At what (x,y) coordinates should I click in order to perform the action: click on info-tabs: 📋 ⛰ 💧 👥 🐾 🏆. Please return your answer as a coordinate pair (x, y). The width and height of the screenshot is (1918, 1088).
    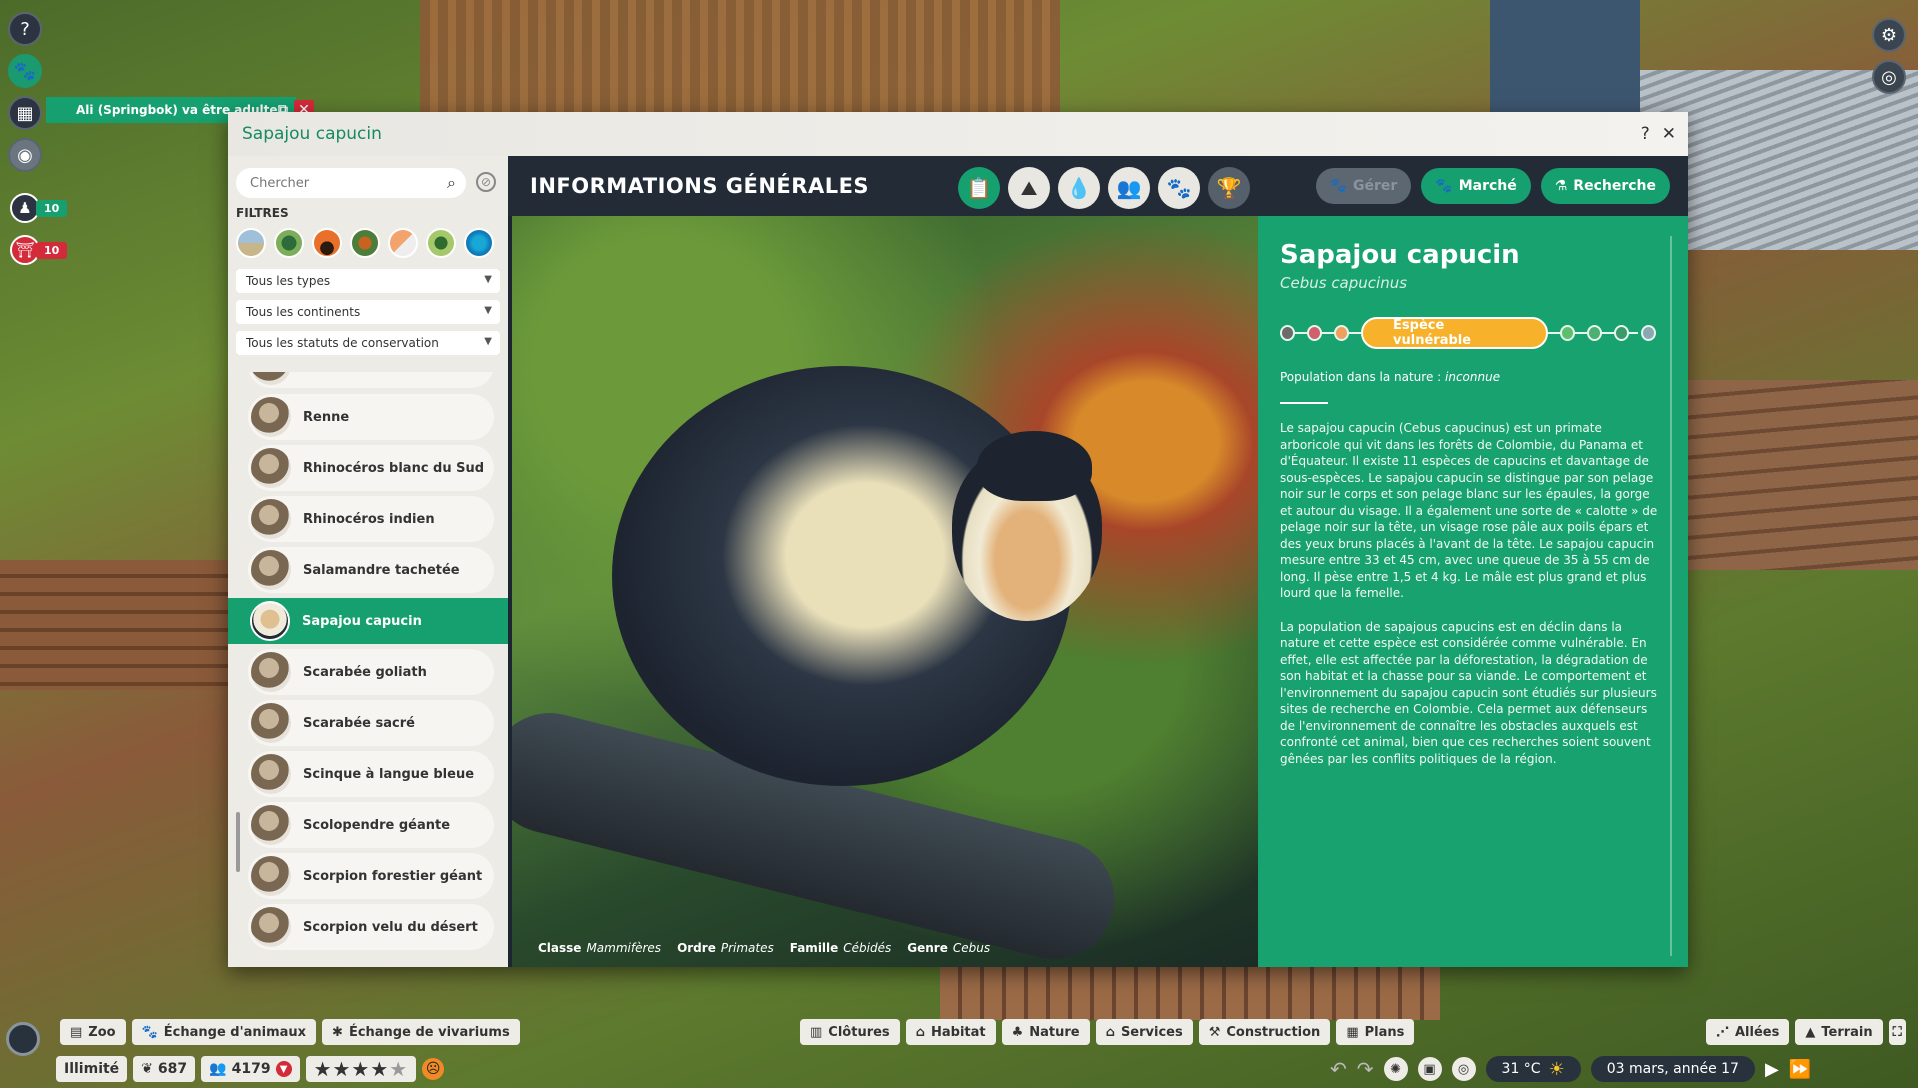
    Looking at the image, I should click on (1104, 188).